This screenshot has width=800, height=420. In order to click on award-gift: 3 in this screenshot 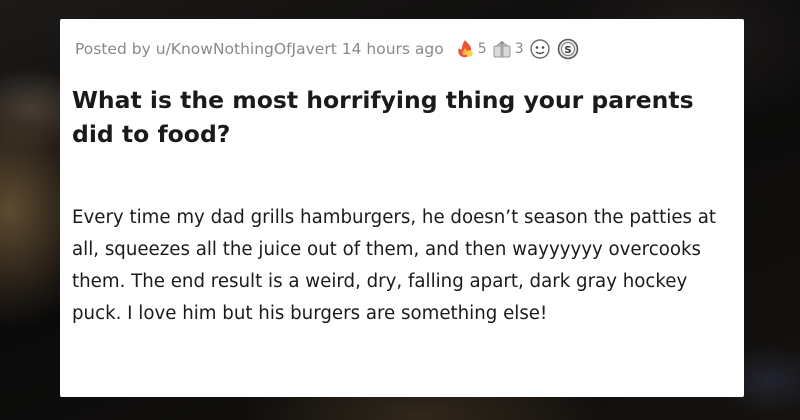, I will do `click(507, 49)`.